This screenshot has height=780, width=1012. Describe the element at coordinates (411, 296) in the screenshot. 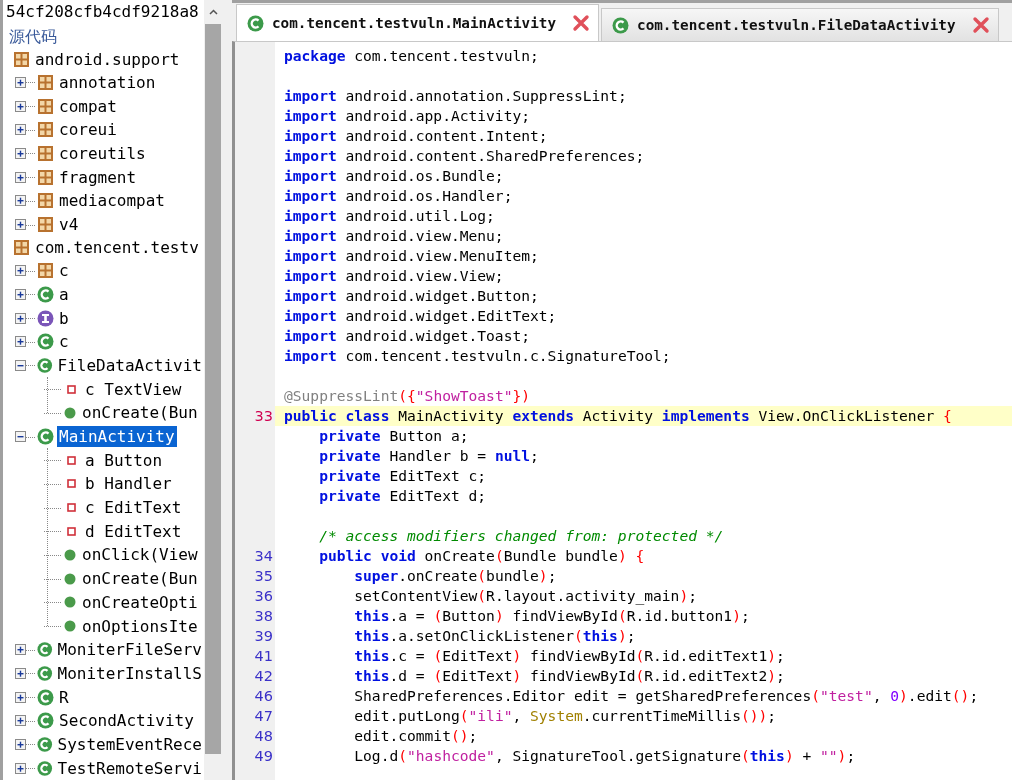

I see `code-line: import android.widget.Button;` at that location.